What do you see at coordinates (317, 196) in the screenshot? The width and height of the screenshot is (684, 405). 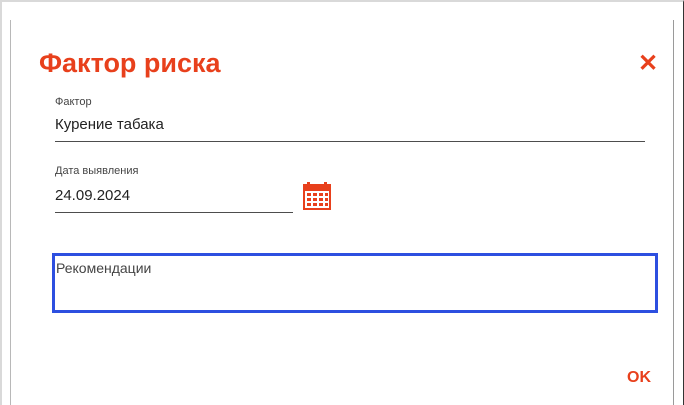 I see `calendar-icon` at bounding box center [317, 196].